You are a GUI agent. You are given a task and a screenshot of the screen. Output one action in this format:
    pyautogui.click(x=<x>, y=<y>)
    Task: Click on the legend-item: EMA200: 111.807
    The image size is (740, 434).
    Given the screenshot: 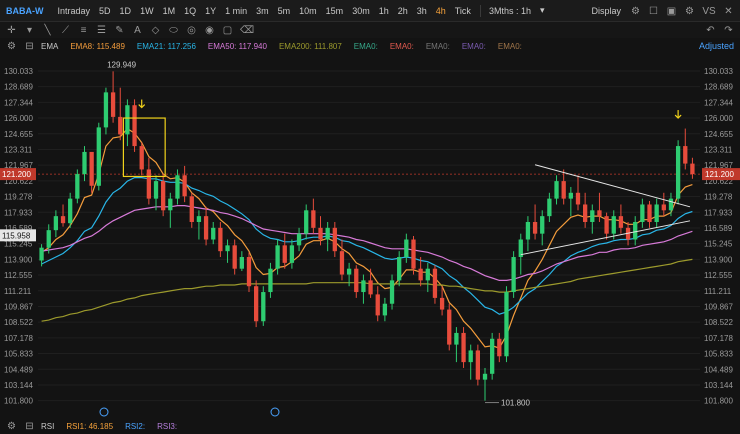 What is the action you would take?
    pyautogui.click(x=310, y=46)
    